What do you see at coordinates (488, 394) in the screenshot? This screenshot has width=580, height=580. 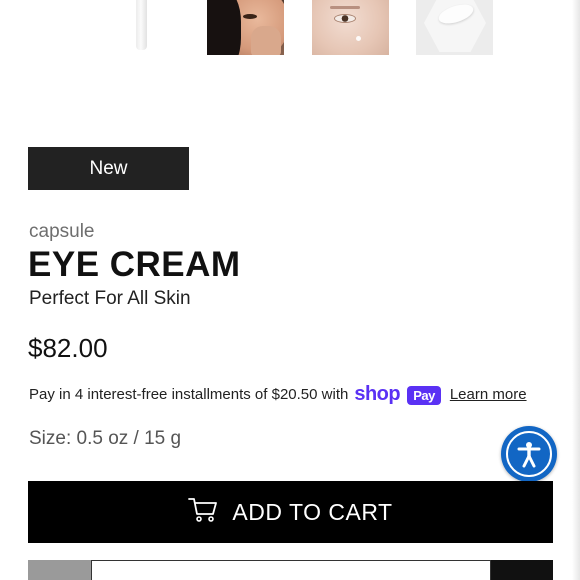 I see `learn-more-link: Learn more` at bounding box center [488, 394].